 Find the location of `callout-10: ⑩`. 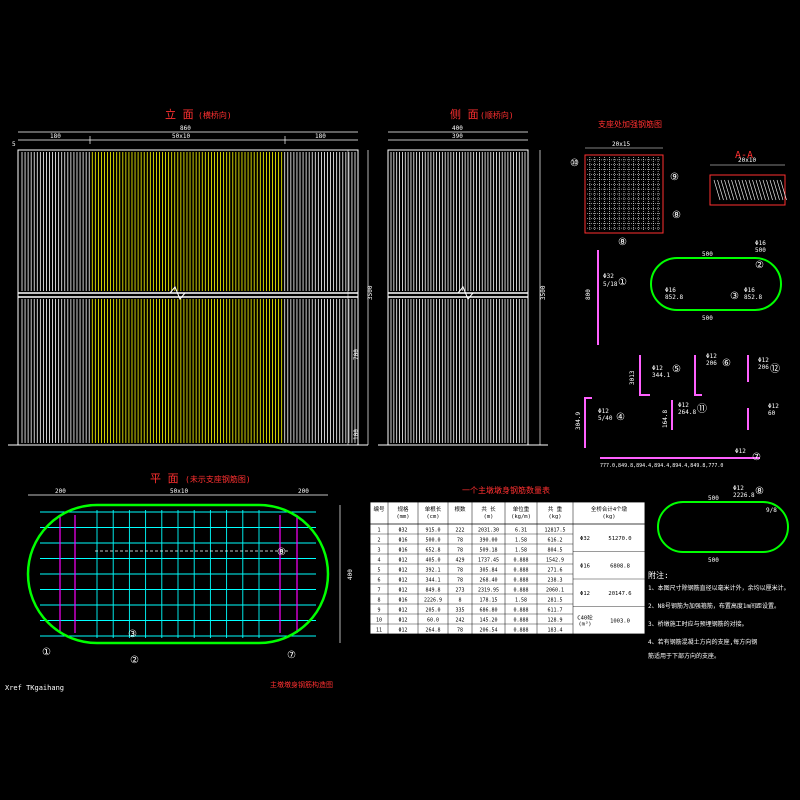

callout-10: ⑩ is located at coordinates (574, 163).